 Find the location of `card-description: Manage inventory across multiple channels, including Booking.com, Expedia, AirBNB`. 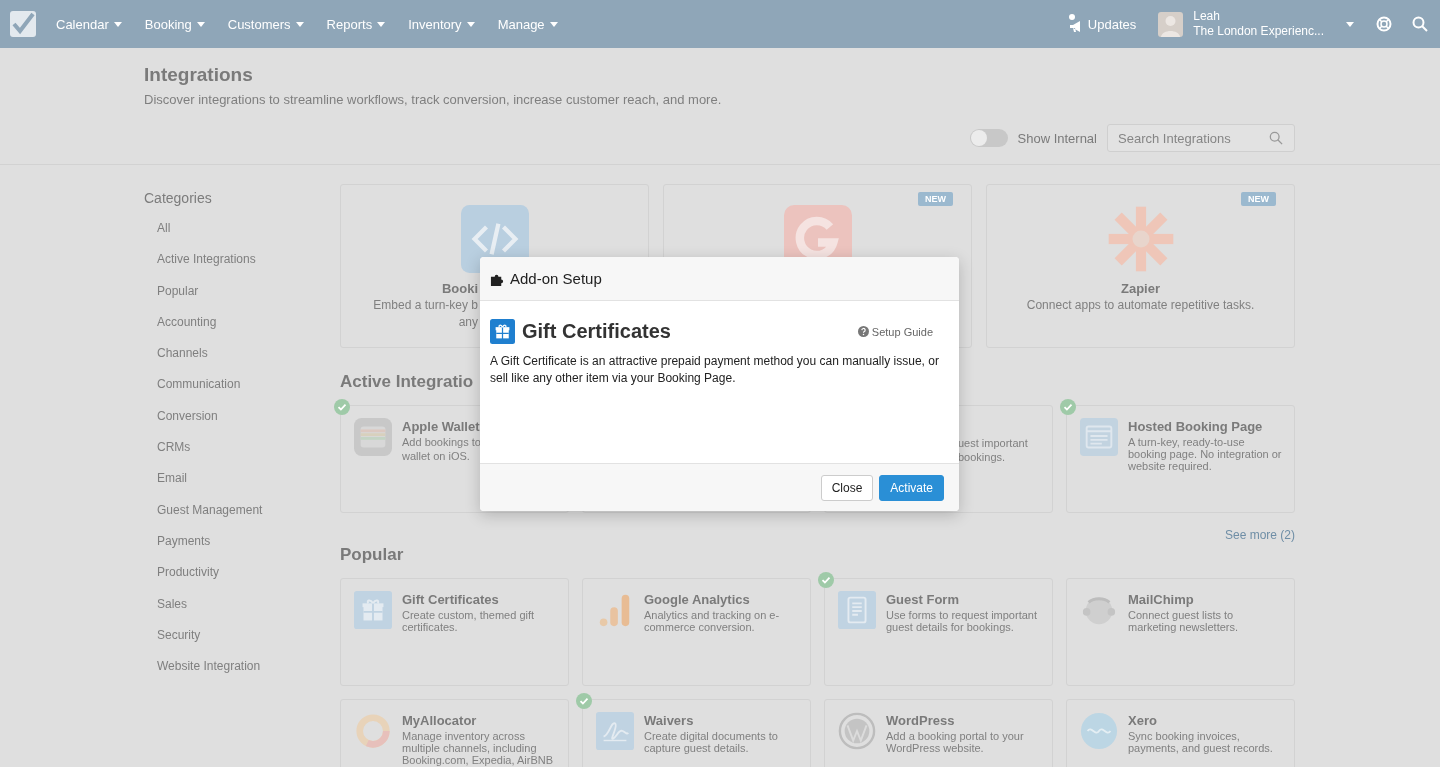

card-description: Manage inventory across multiple channels, including Booking.com, Expedia, AirBNB is located at coordinates (478, 748).